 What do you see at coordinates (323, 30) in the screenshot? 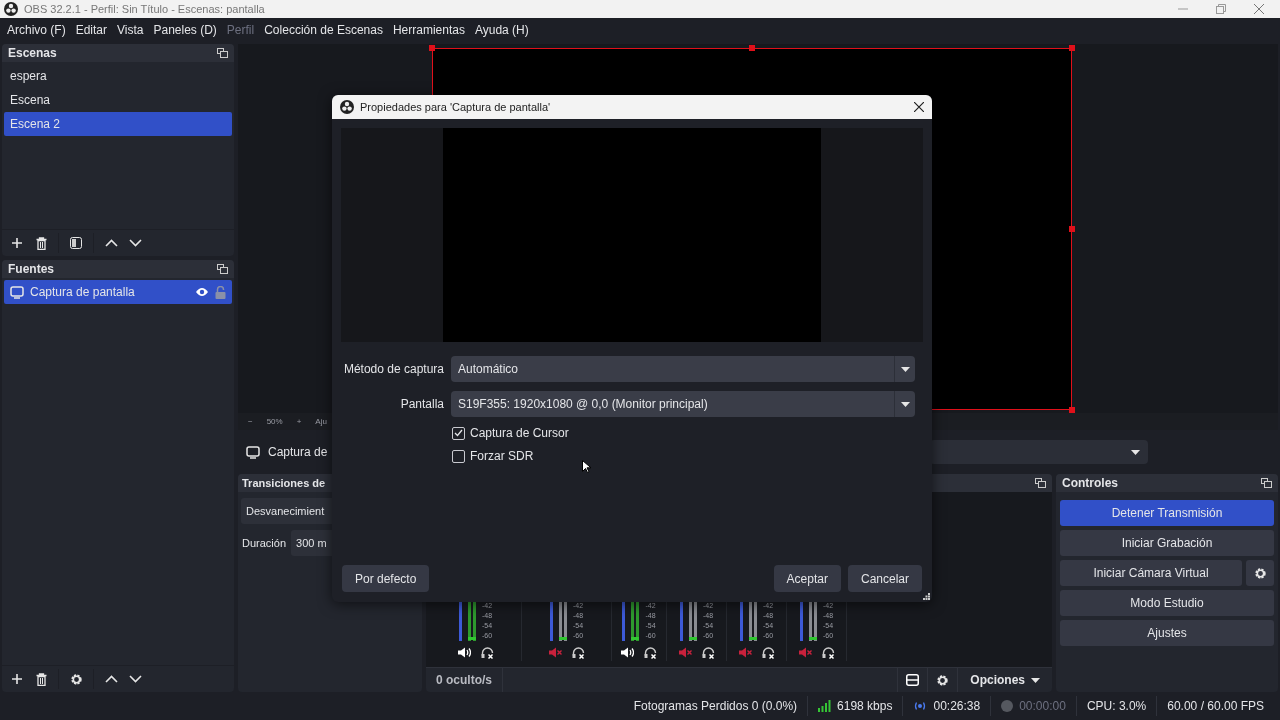
I see `menu-item: Colección de Escenas` at bounding box center [323, 30].